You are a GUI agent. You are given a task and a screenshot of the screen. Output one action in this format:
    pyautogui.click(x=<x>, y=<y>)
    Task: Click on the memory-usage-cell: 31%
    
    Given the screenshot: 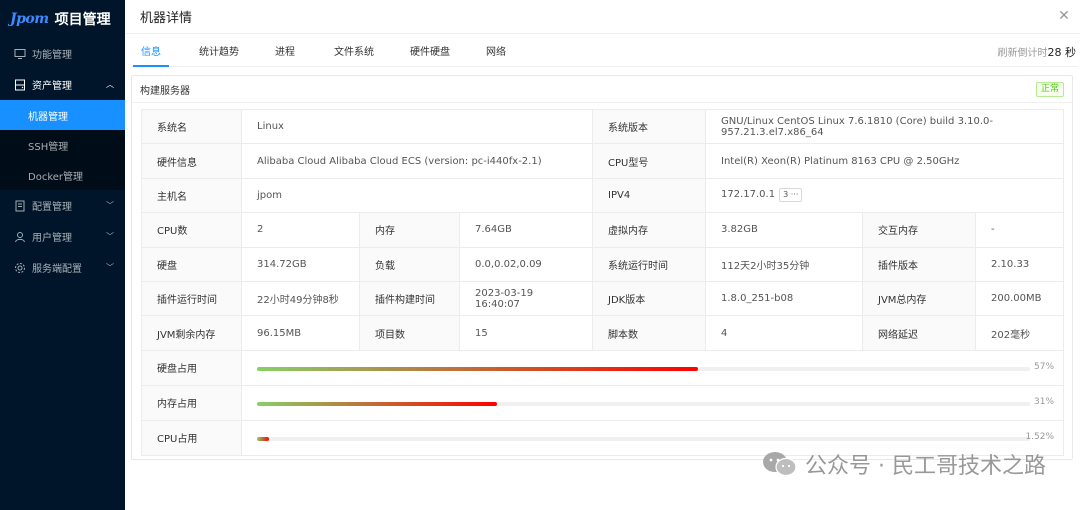 What is the action you would take?
    pyautogui.click(x=652, y=402)
    